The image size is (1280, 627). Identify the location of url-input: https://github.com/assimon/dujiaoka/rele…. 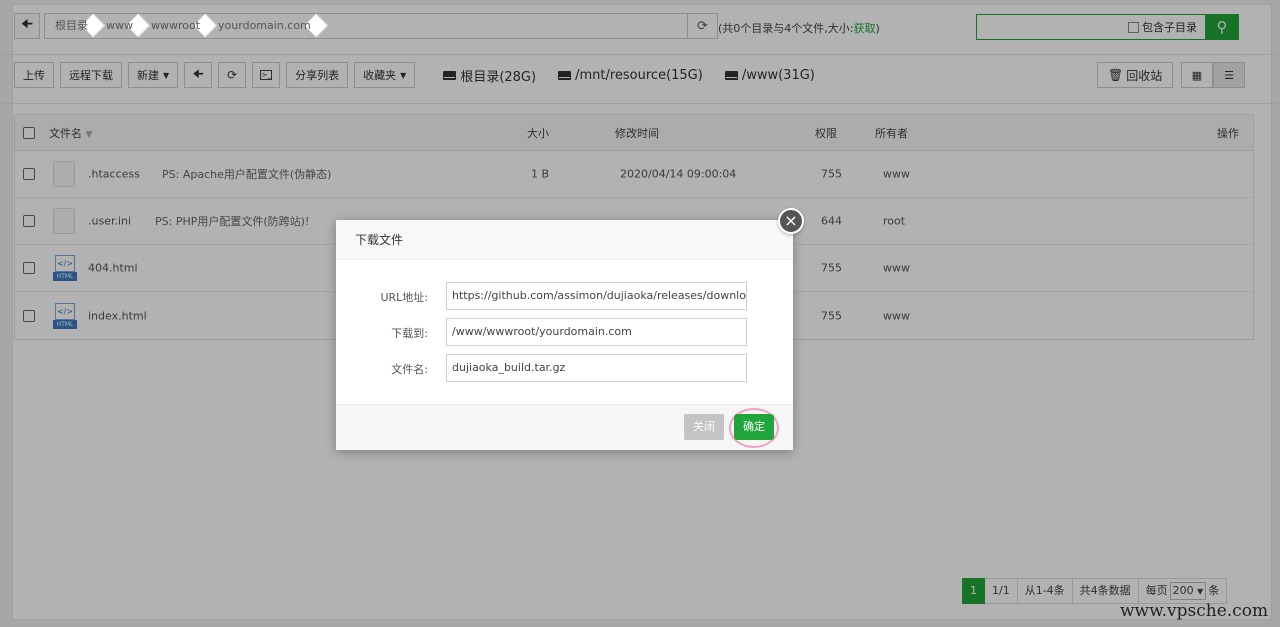
(596, 296).